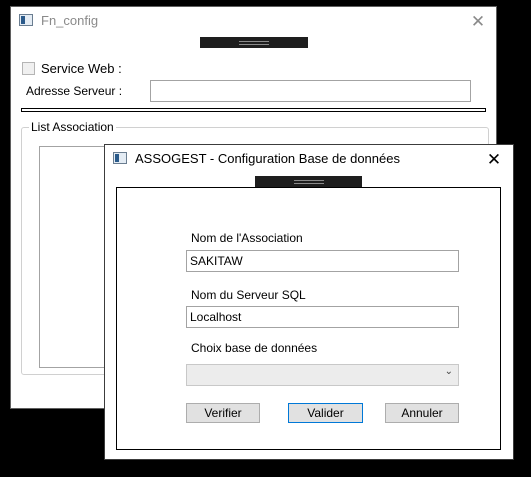  Describe the element at coordinates (28, 68) in the screenshot. I see `service-web-checkbox` at that location.